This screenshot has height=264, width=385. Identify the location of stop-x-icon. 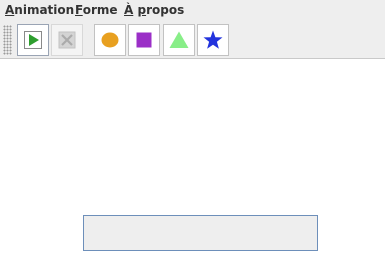
(67, 40).